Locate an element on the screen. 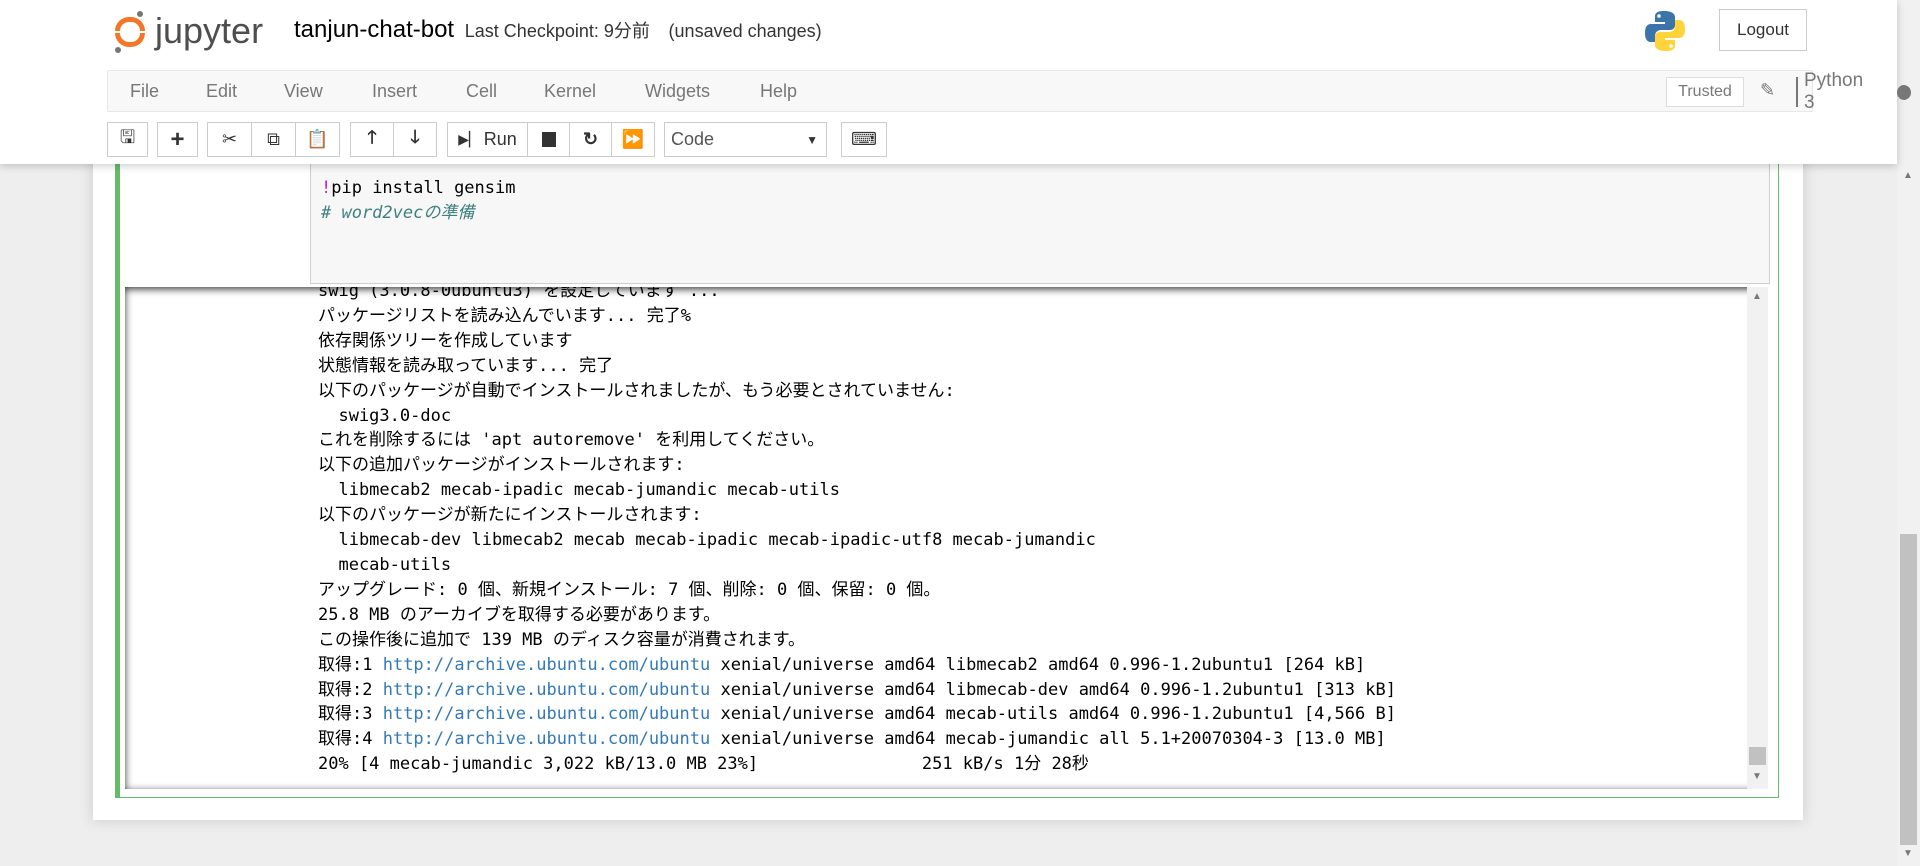 Image resolution: width=1920 pixels, height=866 pixels. output-line: この操作後に追加で 139 MB のディスク容量が消費されます。 is located at coordinates (561, 639).